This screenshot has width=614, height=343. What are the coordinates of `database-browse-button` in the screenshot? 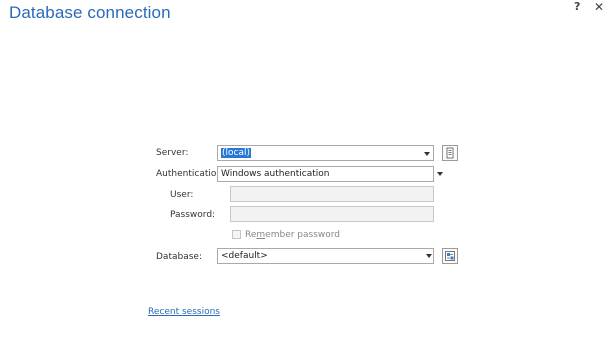 It's located at (450, 256).